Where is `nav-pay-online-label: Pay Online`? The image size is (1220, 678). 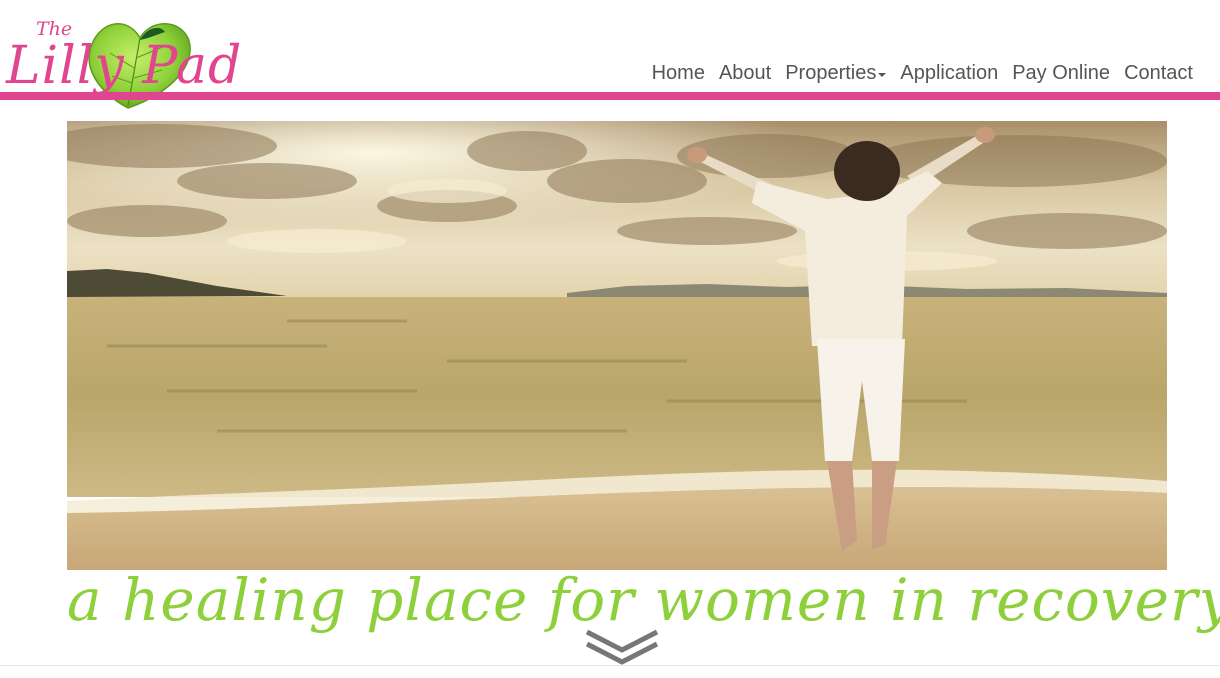
nav-pay-online-label: Pay Online is located at coordinates (1061, 73).